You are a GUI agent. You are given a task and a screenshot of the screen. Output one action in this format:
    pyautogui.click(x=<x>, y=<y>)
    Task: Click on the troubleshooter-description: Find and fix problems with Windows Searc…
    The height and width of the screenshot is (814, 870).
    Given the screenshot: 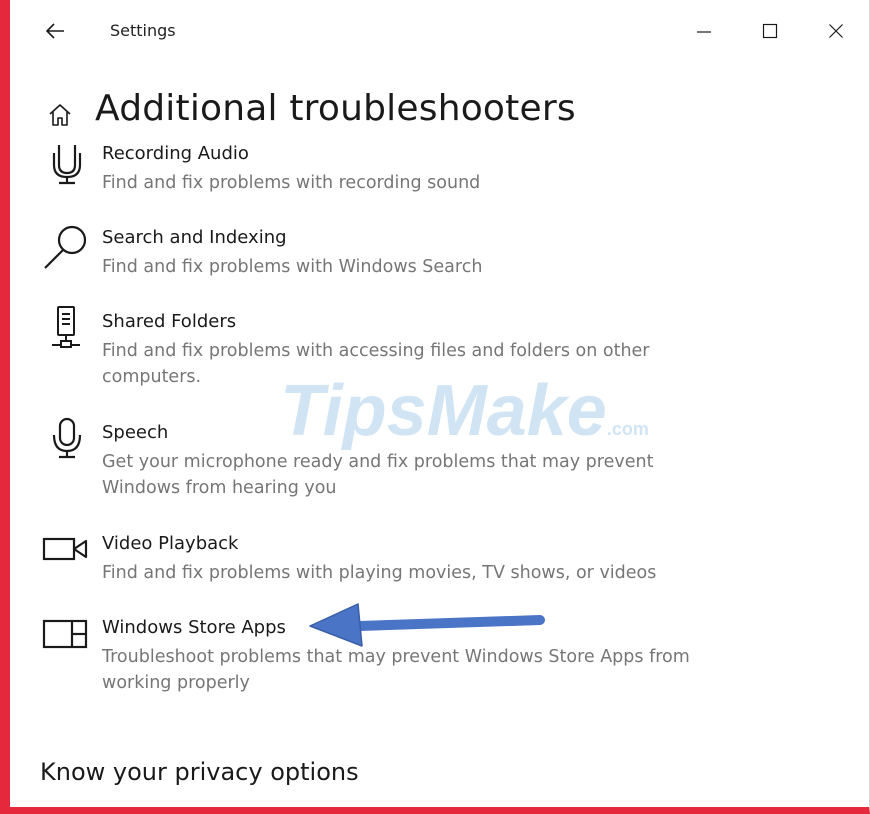 What is the action you would take?
    pyautogui.click(x=292, y=267)
    